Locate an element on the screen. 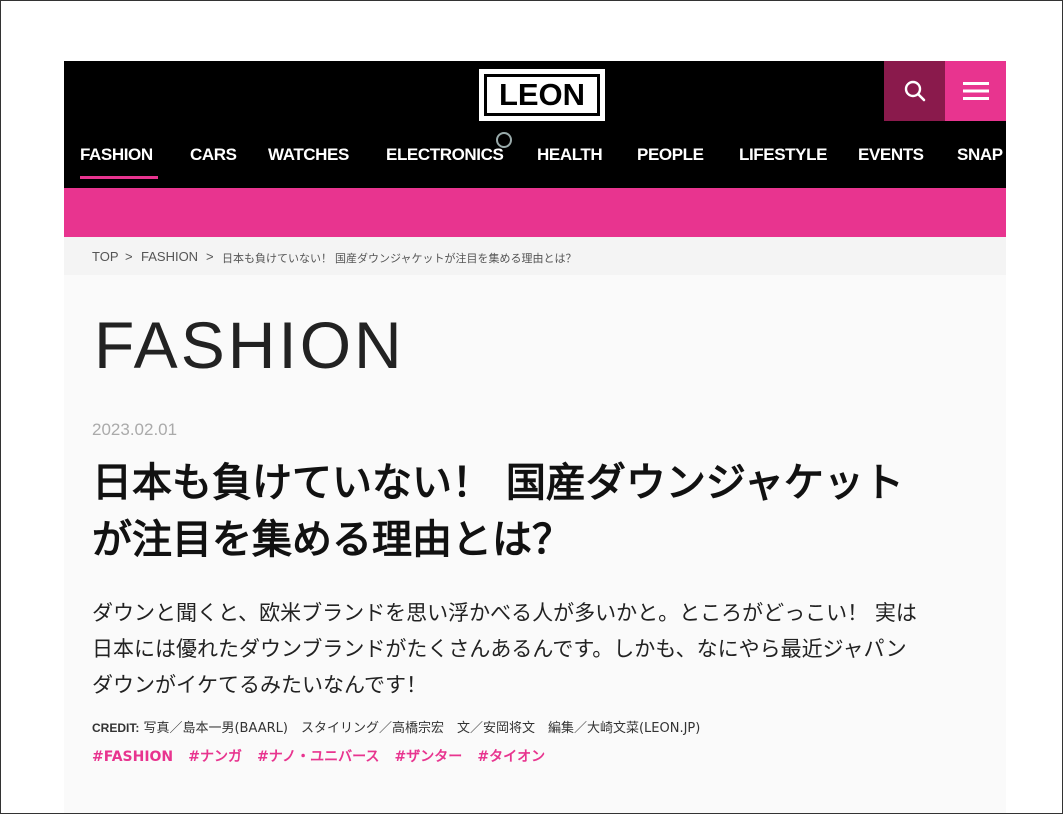 This screenshot has height=814, width=1063. breadcrumb-fashion: FASHION is located at coordinates (169, 256).